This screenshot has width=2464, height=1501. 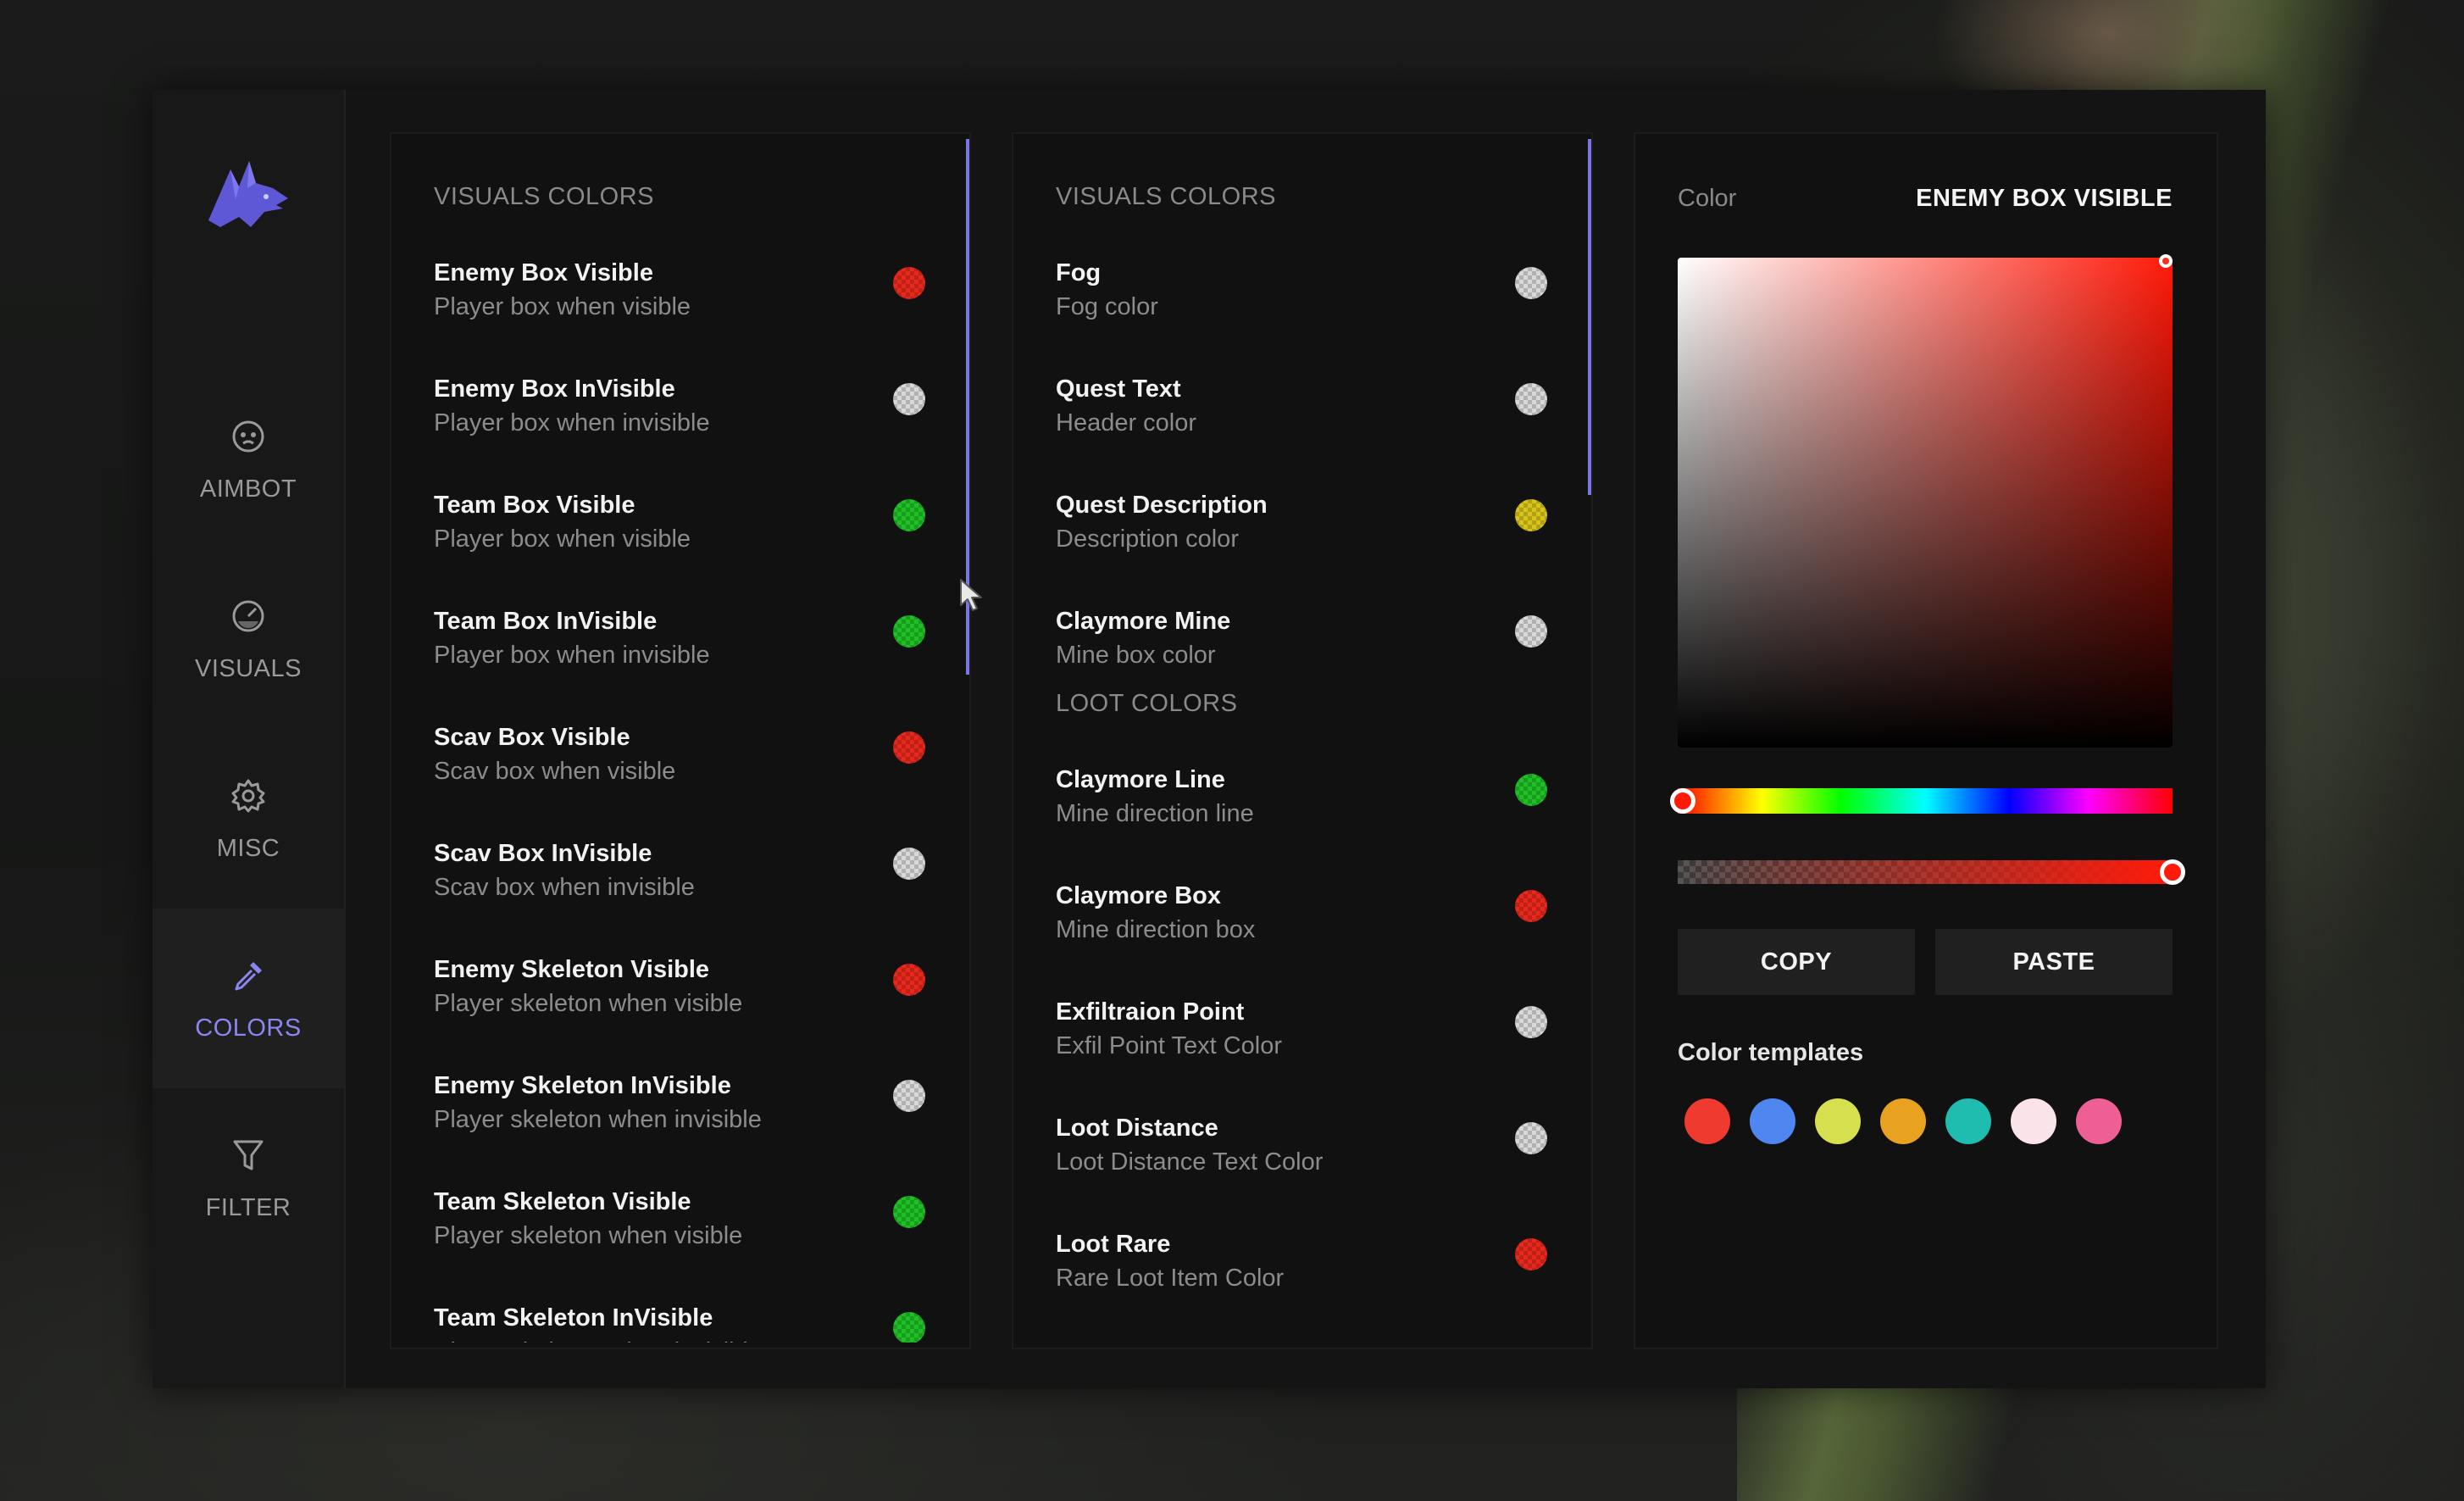 What do you see at coordinates (1079, 272) in the screenshot?
I see `row-title: Fog` at bounding box center [1079, 272].